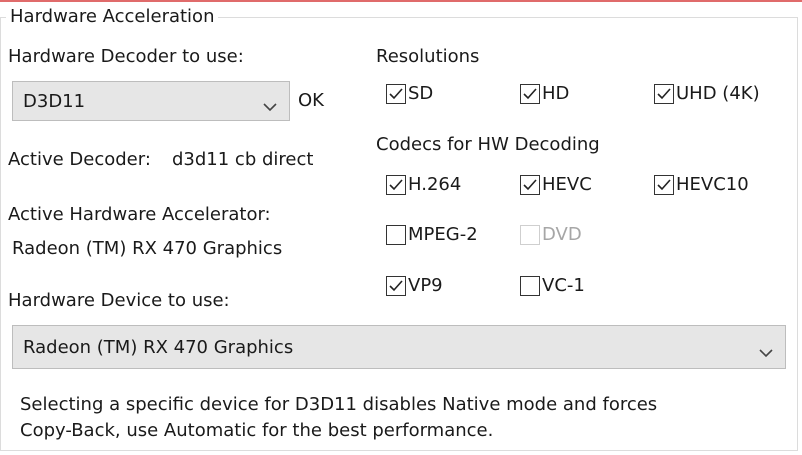  What do you see at coordinates (243, 159) in the screenshot?
I see `active-decoder-value: d3d11 cb direct` at bounding box center [243, 159].